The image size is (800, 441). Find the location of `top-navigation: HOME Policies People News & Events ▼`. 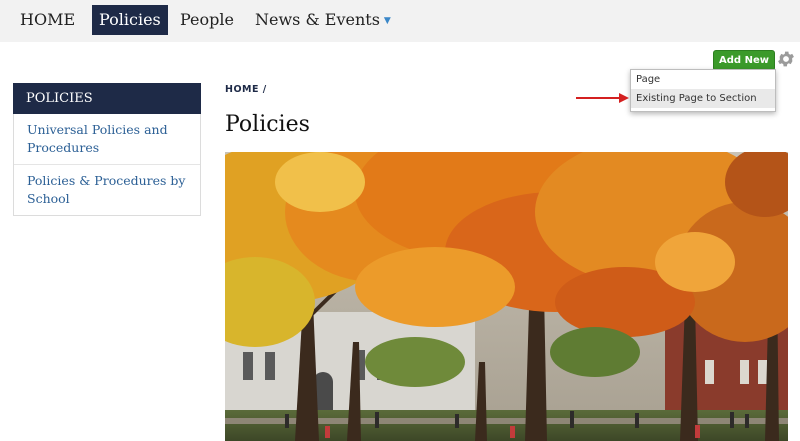

top-navigation: HOME Policies People News & Events ▼ is located at coordinates (400, 21).